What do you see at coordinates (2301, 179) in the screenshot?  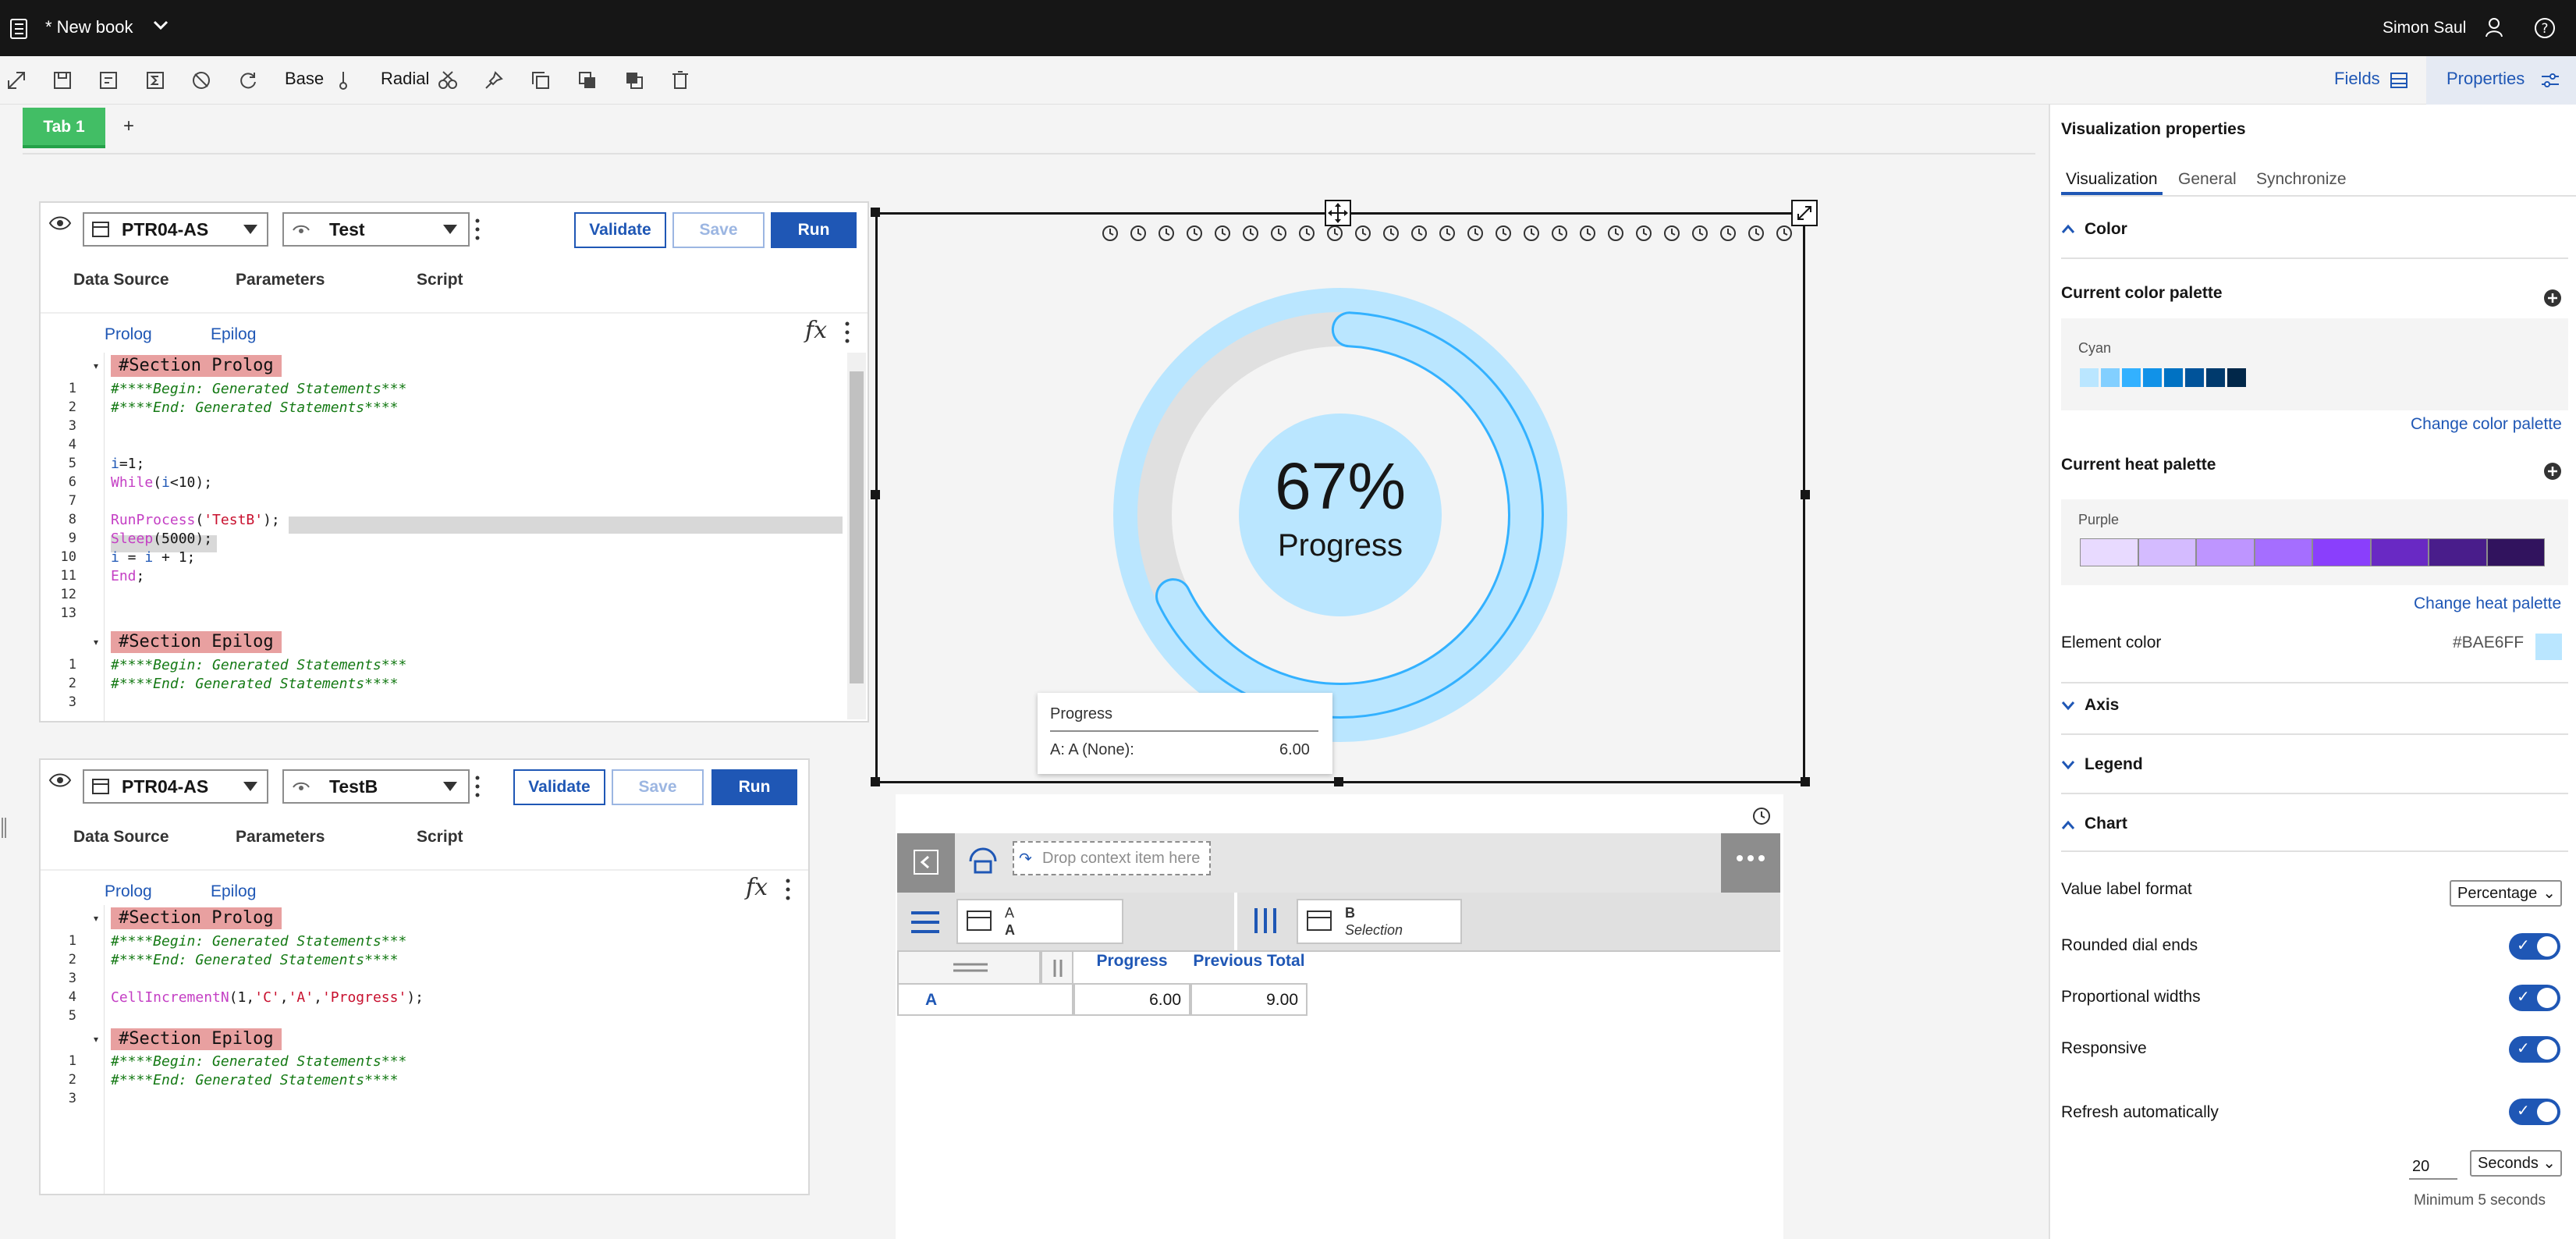 I see `tab-synchronize: Synchronize` at bounding box center [2301, 179].